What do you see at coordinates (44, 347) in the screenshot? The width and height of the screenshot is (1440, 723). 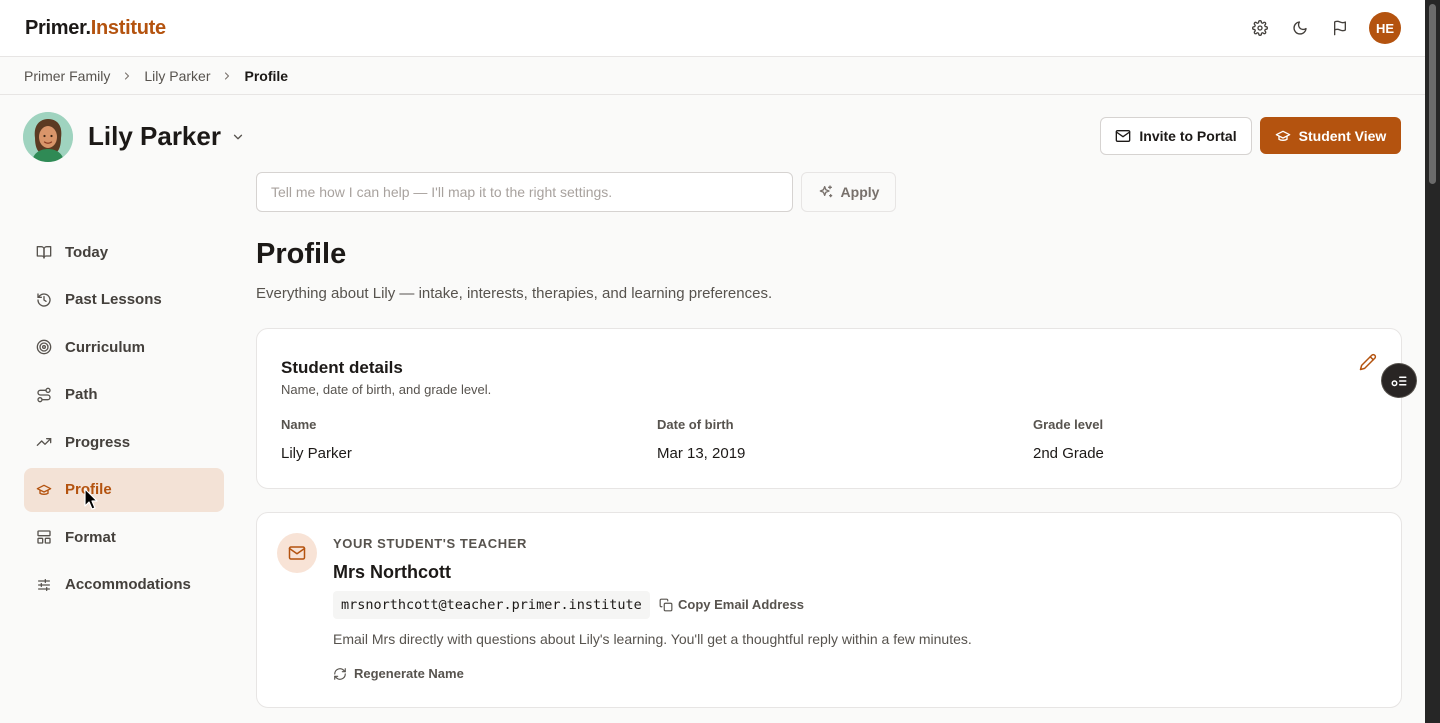 I see `target-icon` at bounding box center [44, 347].